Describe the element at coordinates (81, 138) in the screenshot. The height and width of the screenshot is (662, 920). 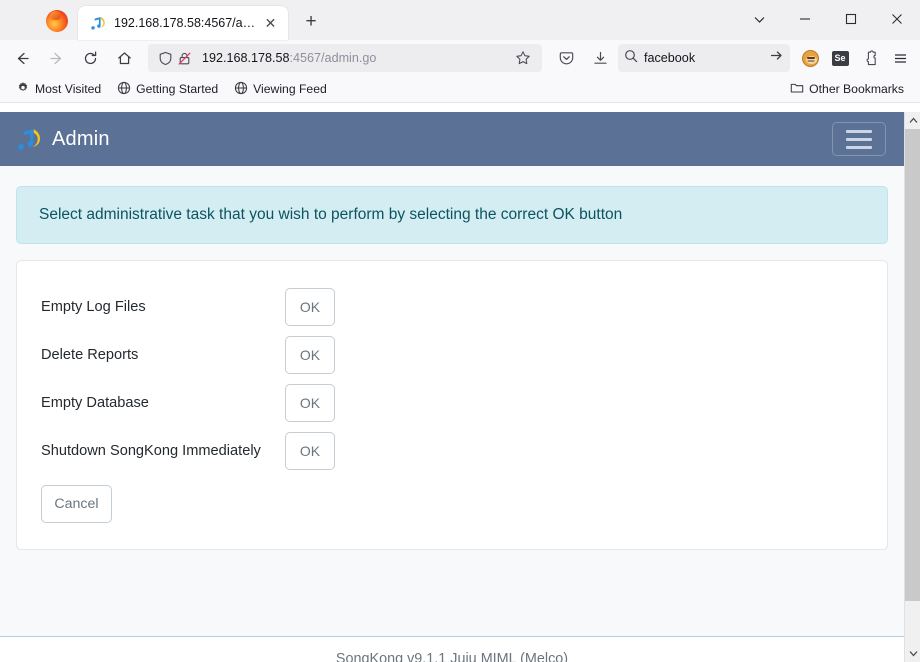
I see `app-title: Admin` at that location.